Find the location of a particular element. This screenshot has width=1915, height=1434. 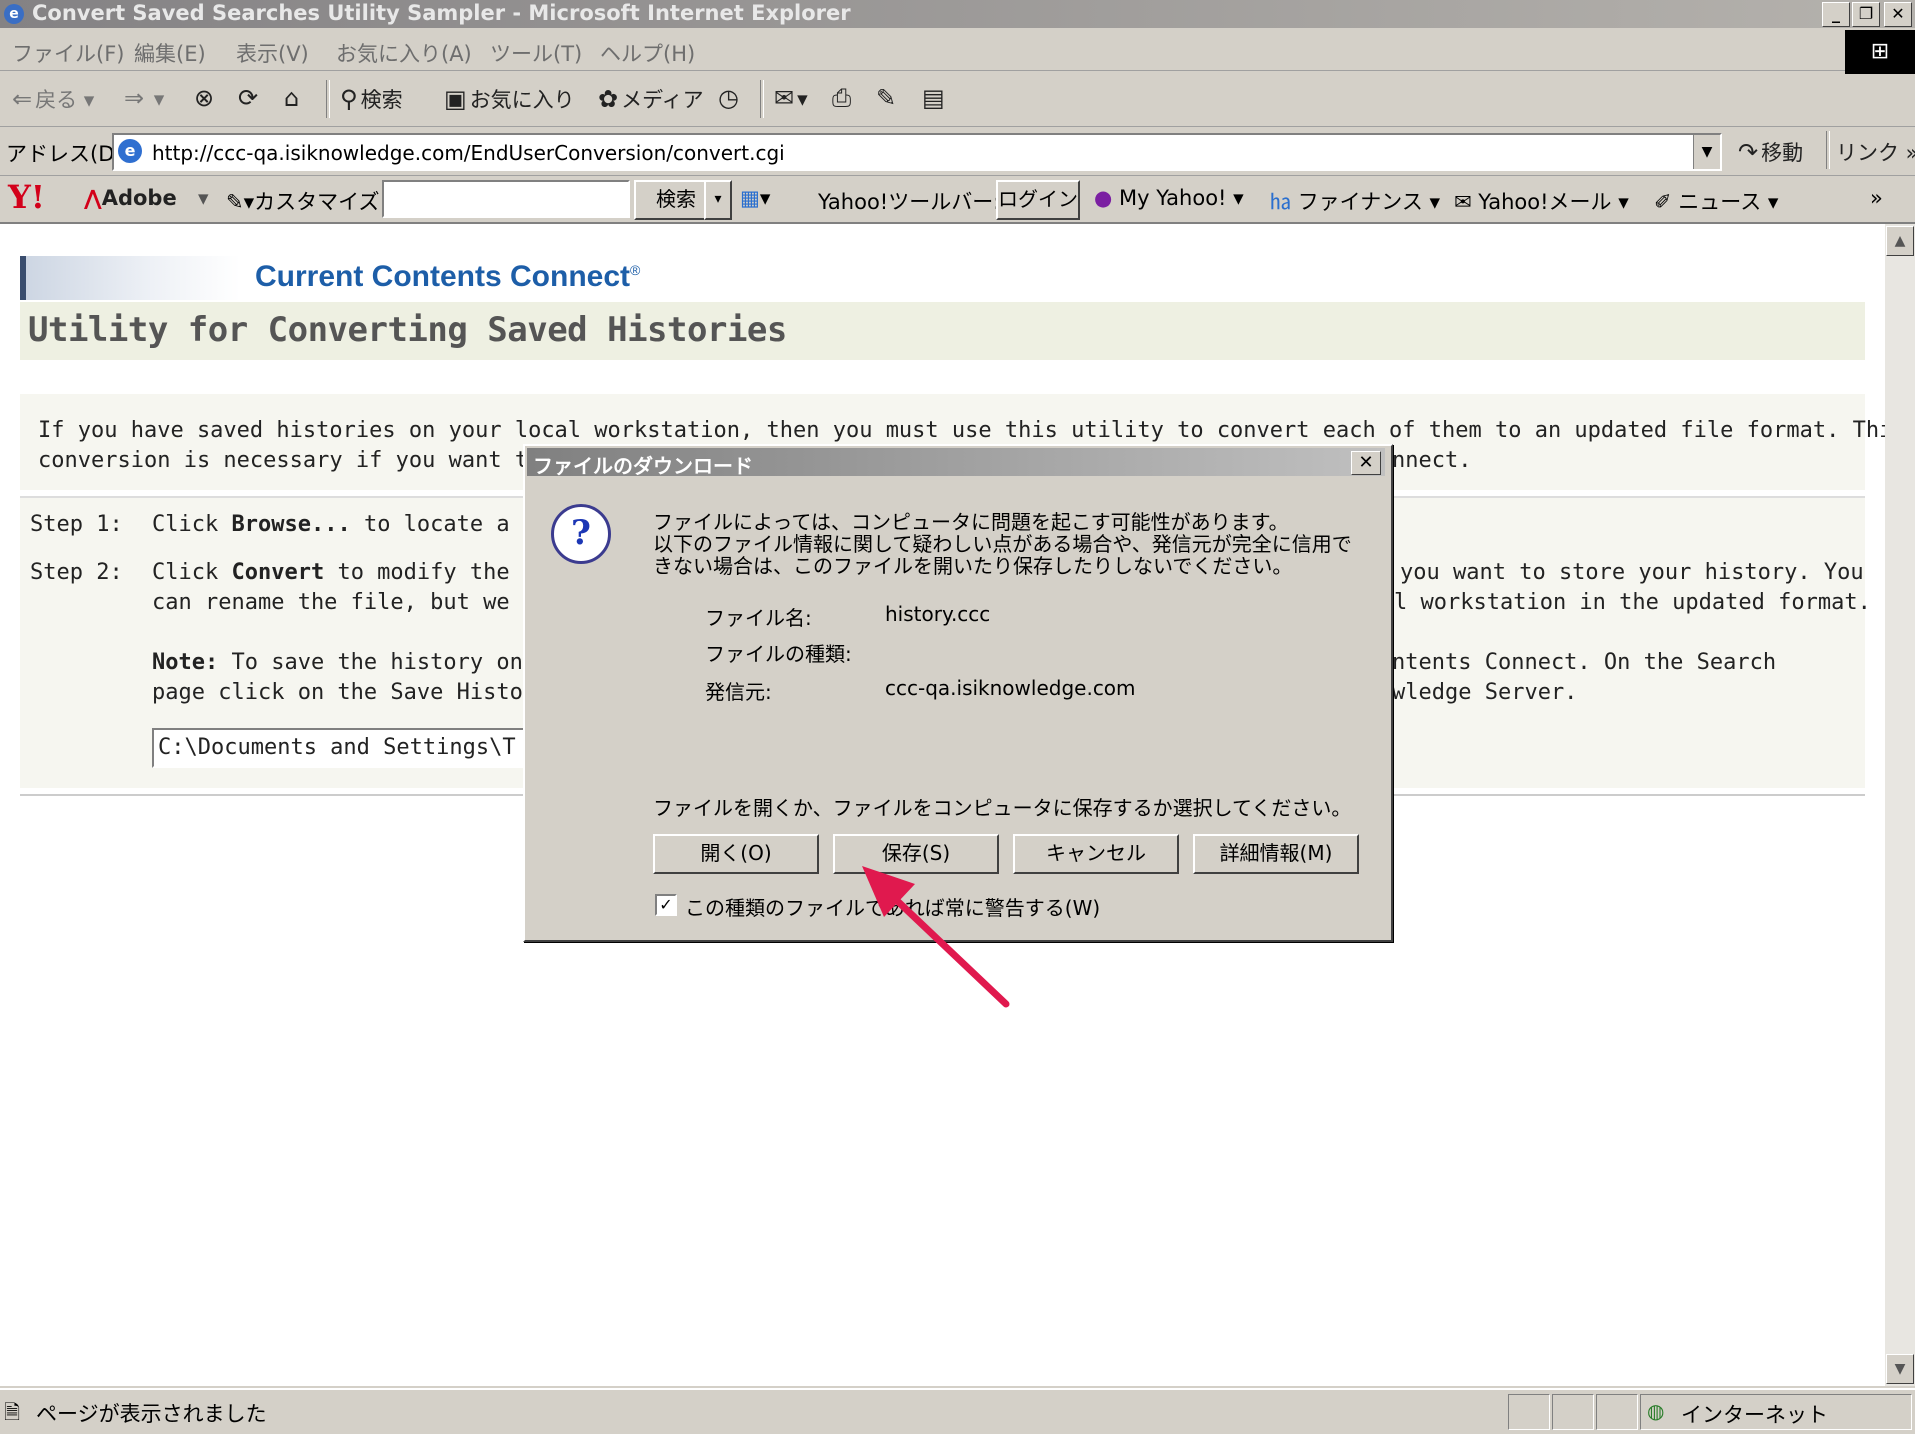

status-text: ページが表示されました is located at coordinates (151, 1414).